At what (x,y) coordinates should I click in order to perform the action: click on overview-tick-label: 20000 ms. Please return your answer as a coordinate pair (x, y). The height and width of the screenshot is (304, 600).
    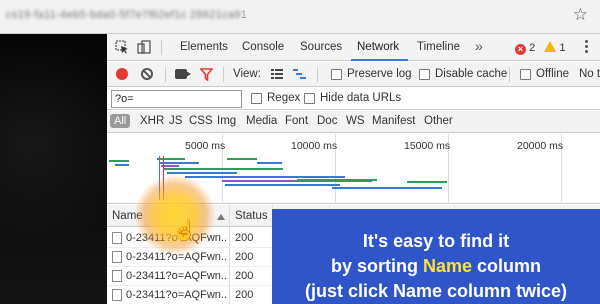
    Looking at the image, I should click on (540, 146).